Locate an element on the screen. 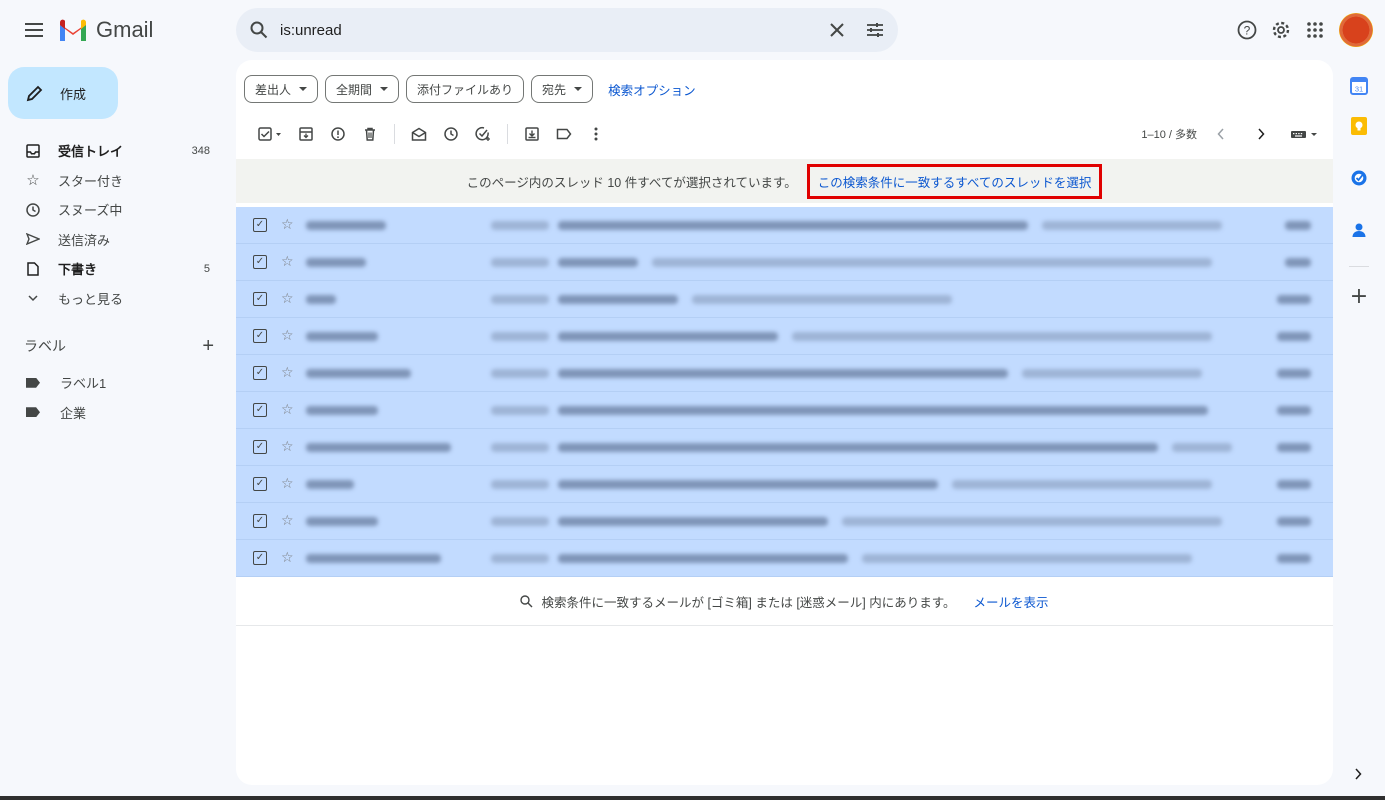 The width and height of the screenshot is (1385, 800). tasks-app-button is located at coordinates (1359, 178).